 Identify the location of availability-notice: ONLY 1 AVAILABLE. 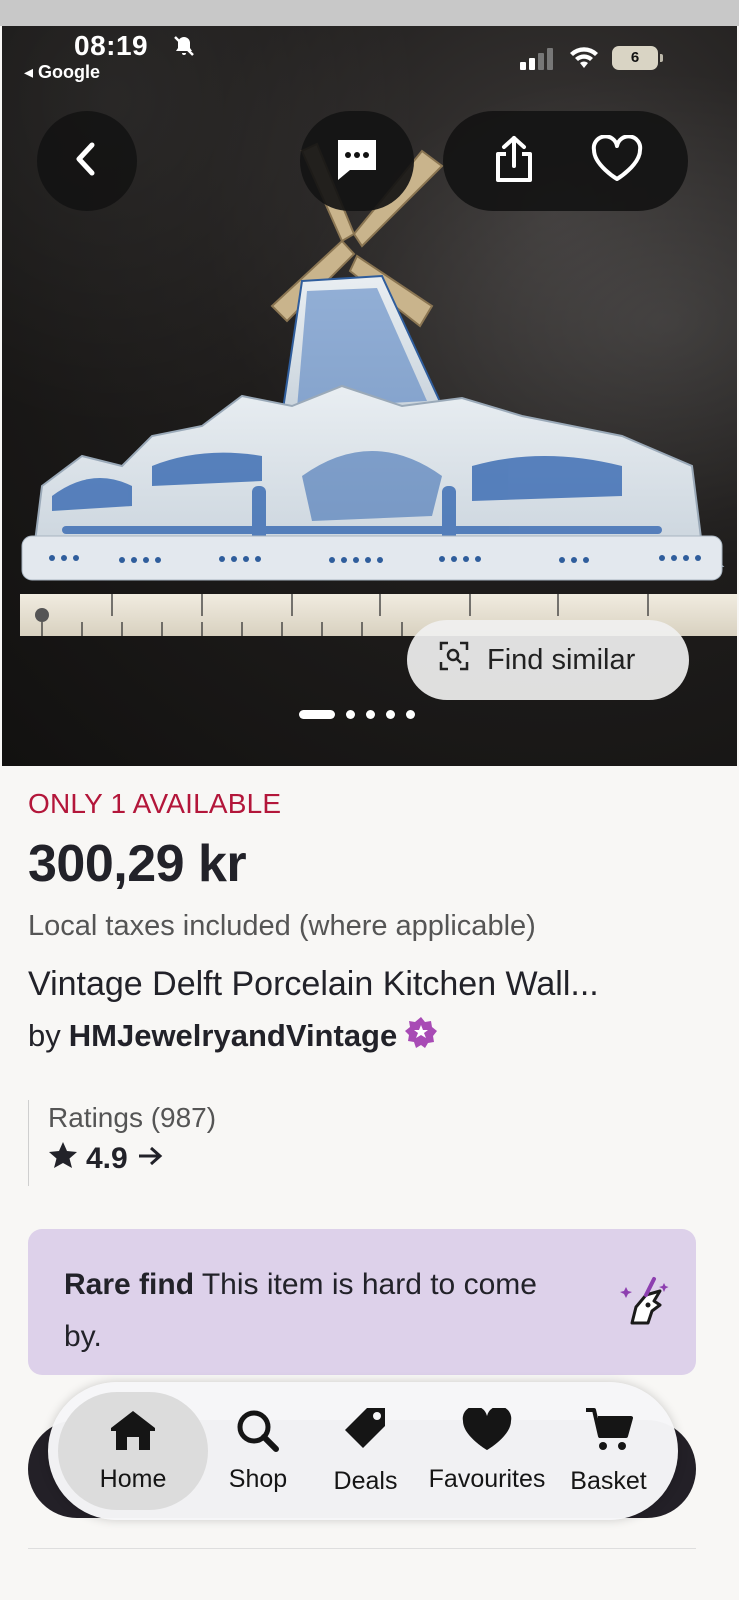
(155, 803).